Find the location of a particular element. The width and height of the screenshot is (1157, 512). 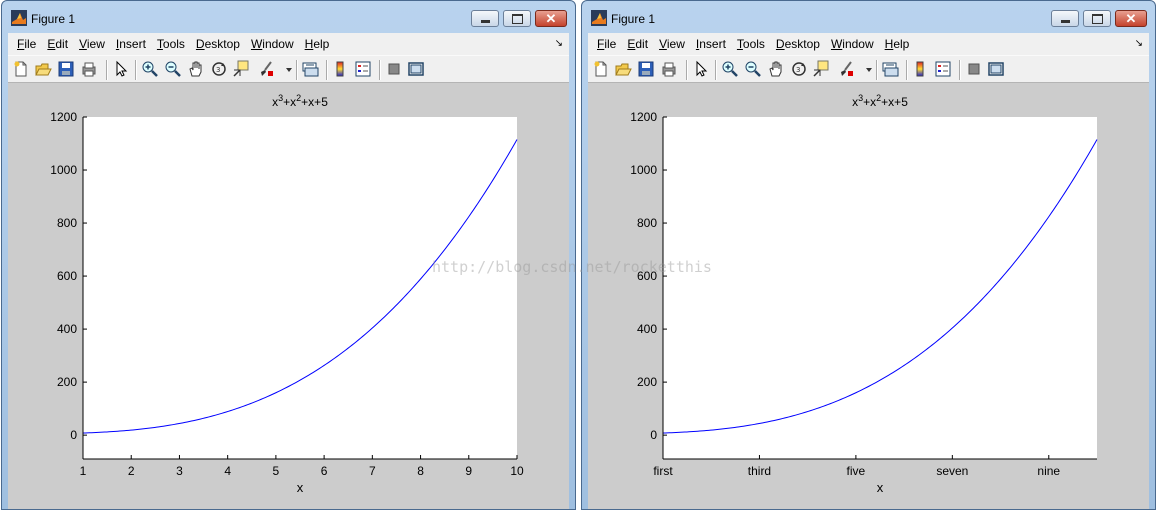

x-tick-label: five is located at coordinates (856, 471).